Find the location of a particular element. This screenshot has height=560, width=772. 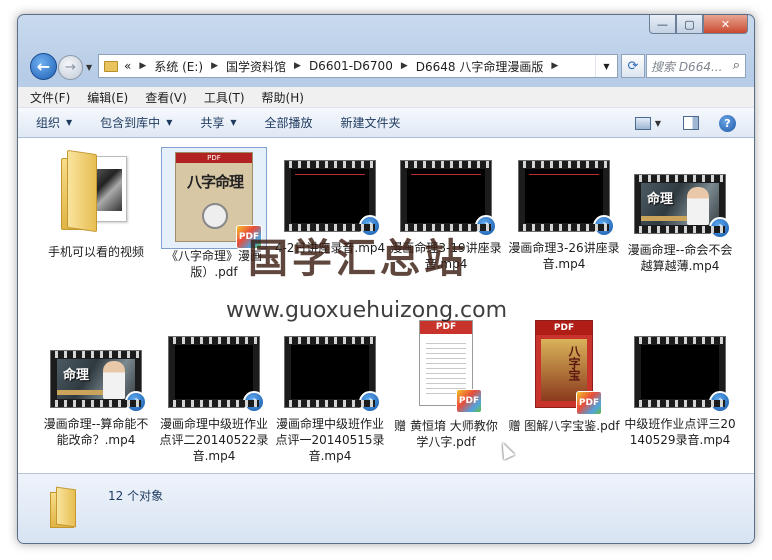

thumbnail: PDF 八字命理 PDF is located at coordinates (214, 198).